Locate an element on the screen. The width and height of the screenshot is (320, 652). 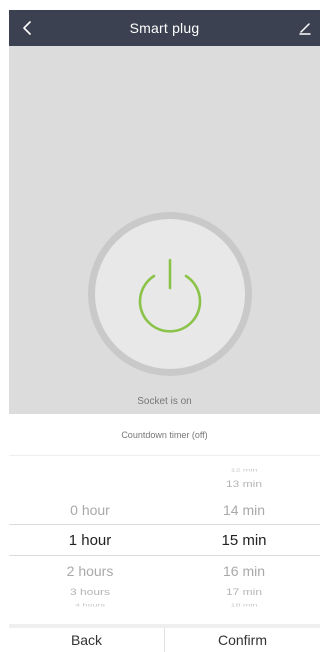
picker-option: 14 min is located at coordinates (244, 510).